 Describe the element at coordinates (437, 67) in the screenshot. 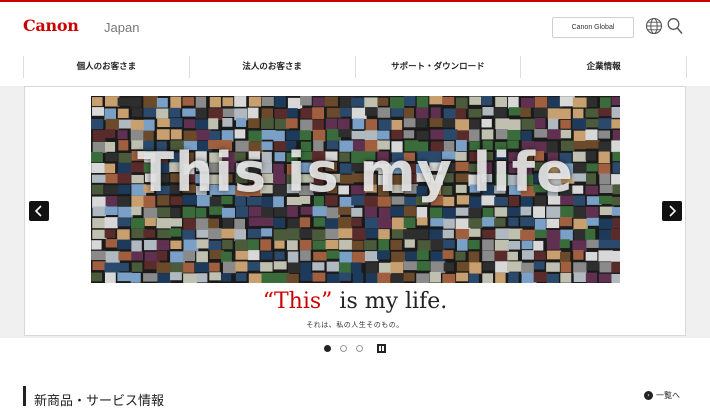

I see `nav-item-support-download: サポート・ダウンロード` at that location.